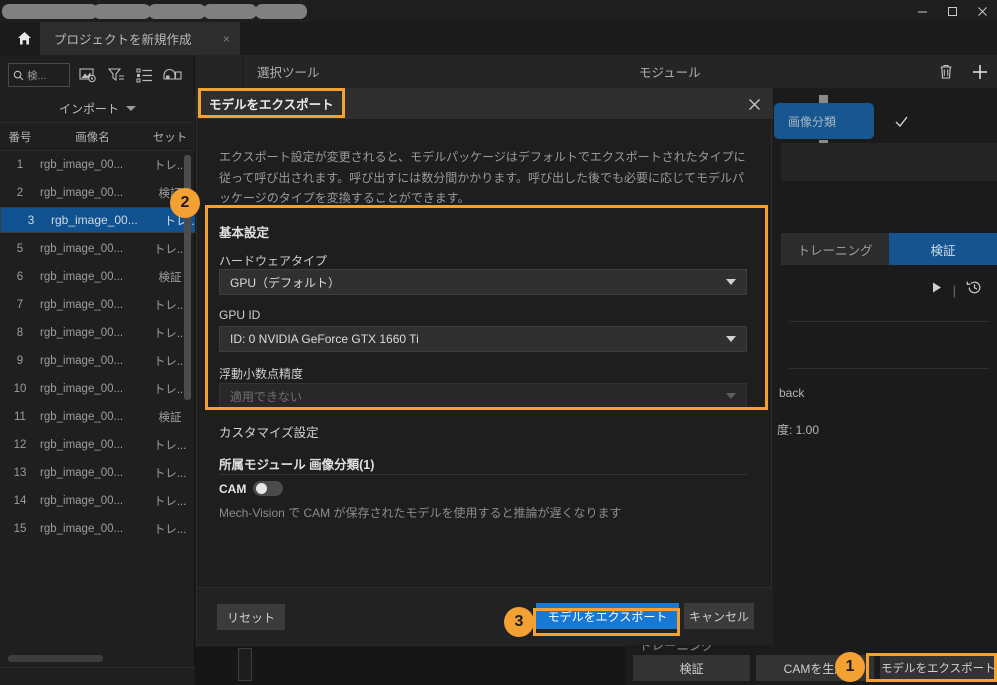 The width and height of the screenshot is (997, 685). I want to click on row-number: 7, so click(20, 305).